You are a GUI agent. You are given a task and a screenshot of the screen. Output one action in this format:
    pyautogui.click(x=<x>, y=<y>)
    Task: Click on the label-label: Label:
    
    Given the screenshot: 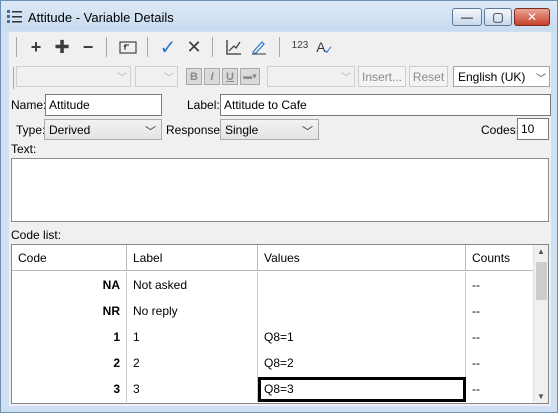 What is the action you would take?
    pyautogui.click(x=203, y=105)
    